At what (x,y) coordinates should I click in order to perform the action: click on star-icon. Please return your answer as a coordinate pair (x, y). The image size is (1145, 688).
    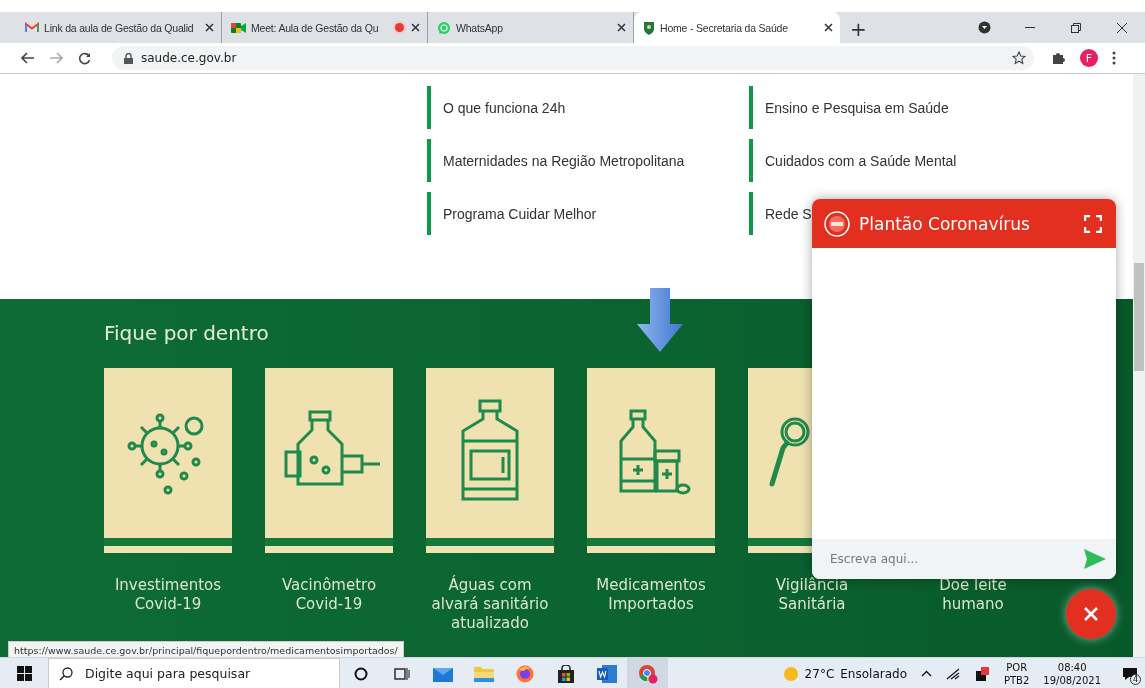
    Looking at the image, I should click on (1019, 58).